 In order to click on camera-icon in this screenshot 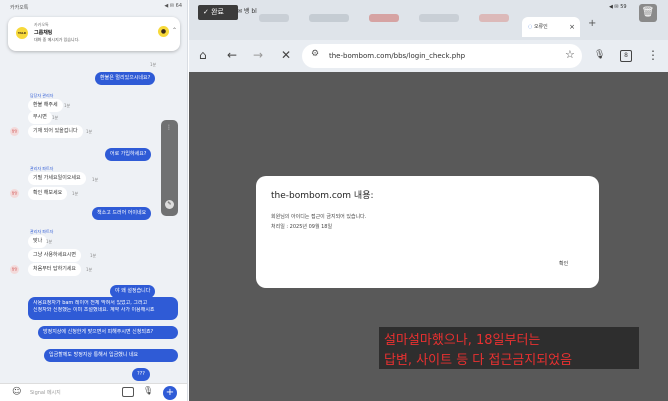, I will do `click(128, 392)`.